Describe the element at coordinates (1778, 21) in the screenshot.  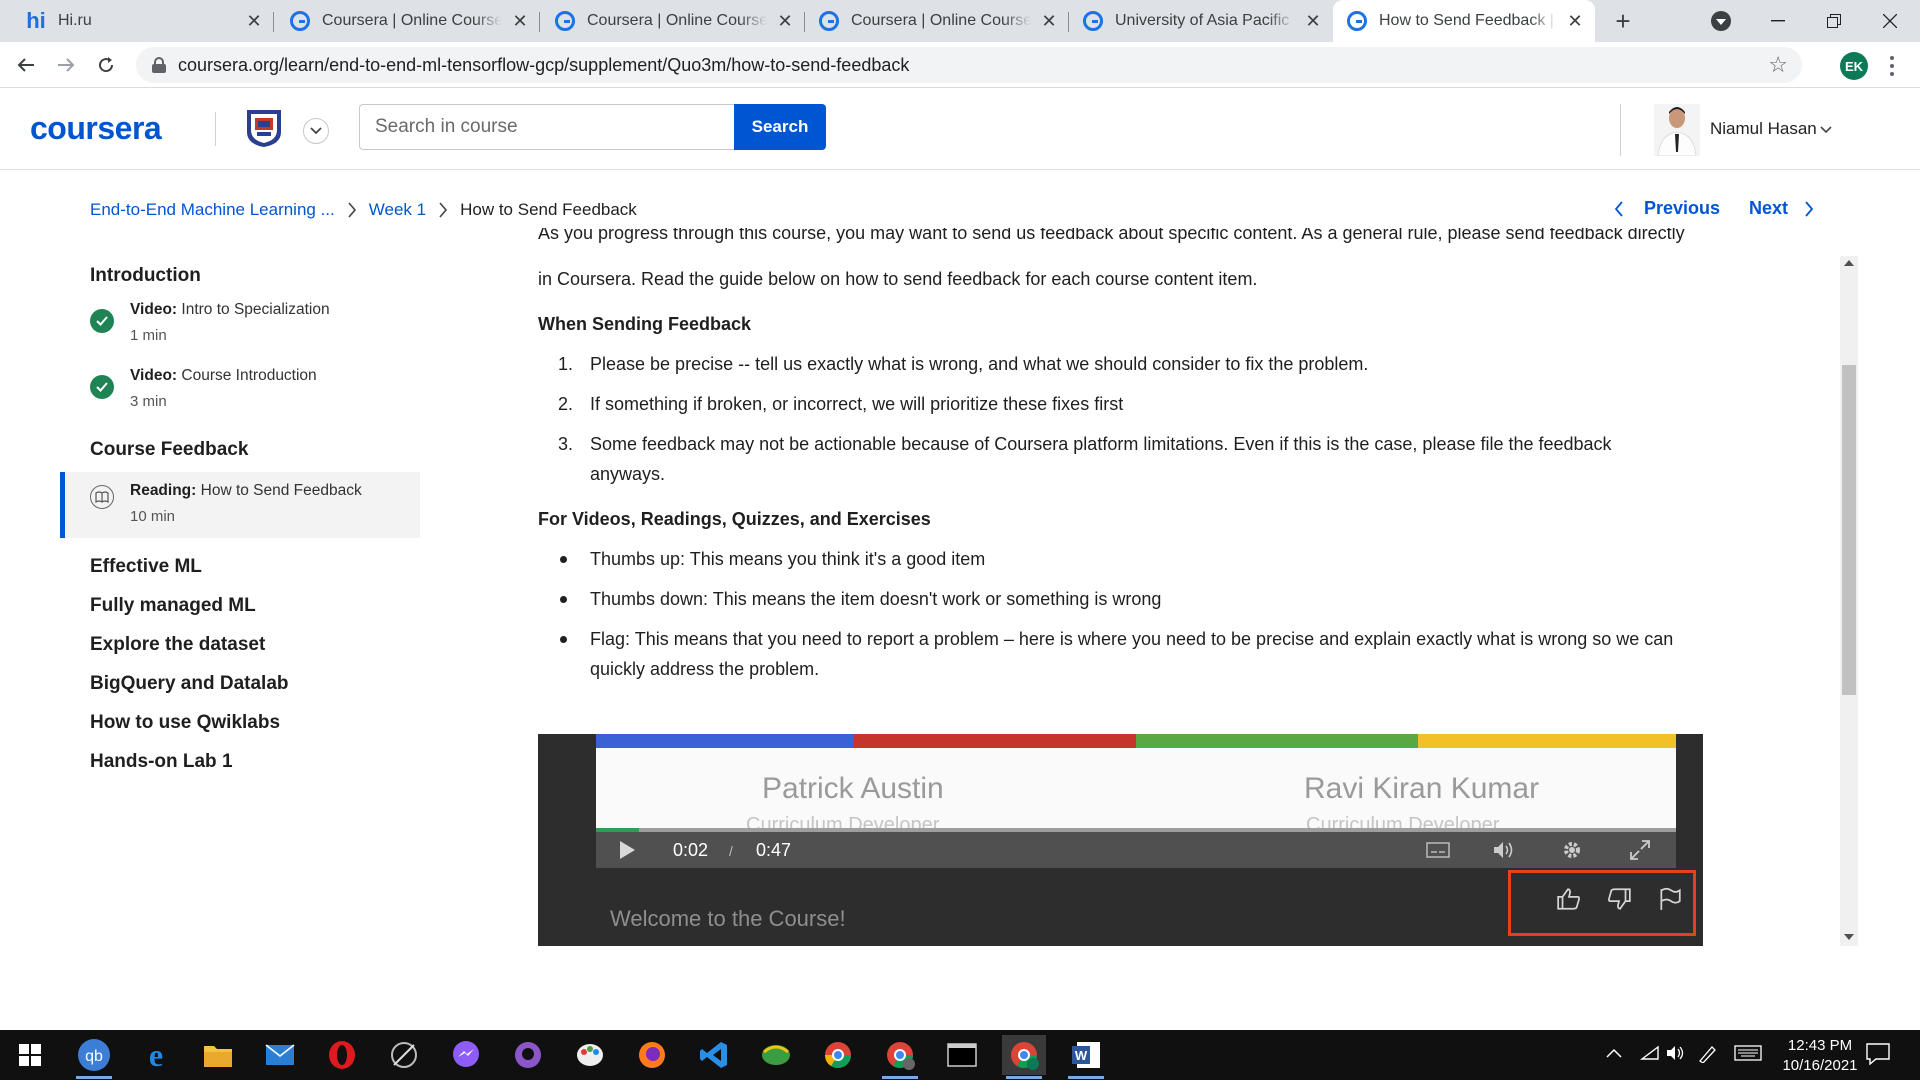
I see `minimize-icon` at that location.